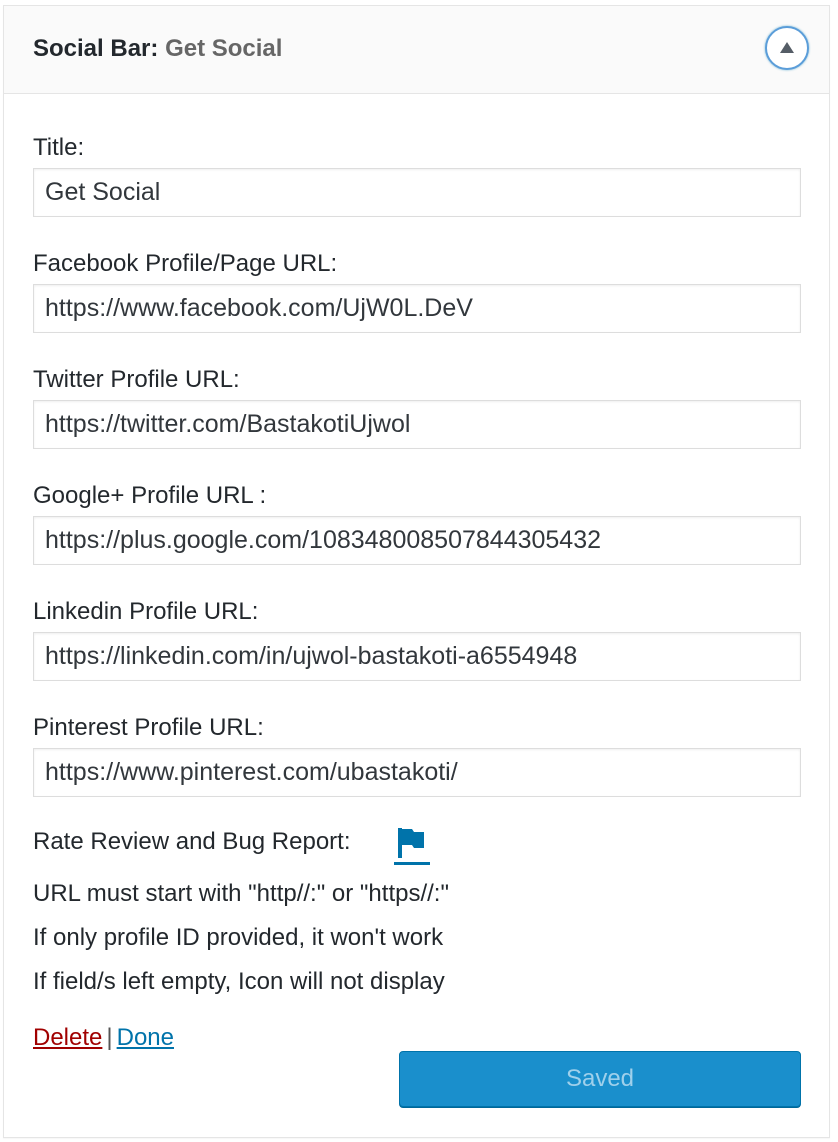  I want to click on linkedin-url-label: Linkedin Profile URL:, so click(146, 611).